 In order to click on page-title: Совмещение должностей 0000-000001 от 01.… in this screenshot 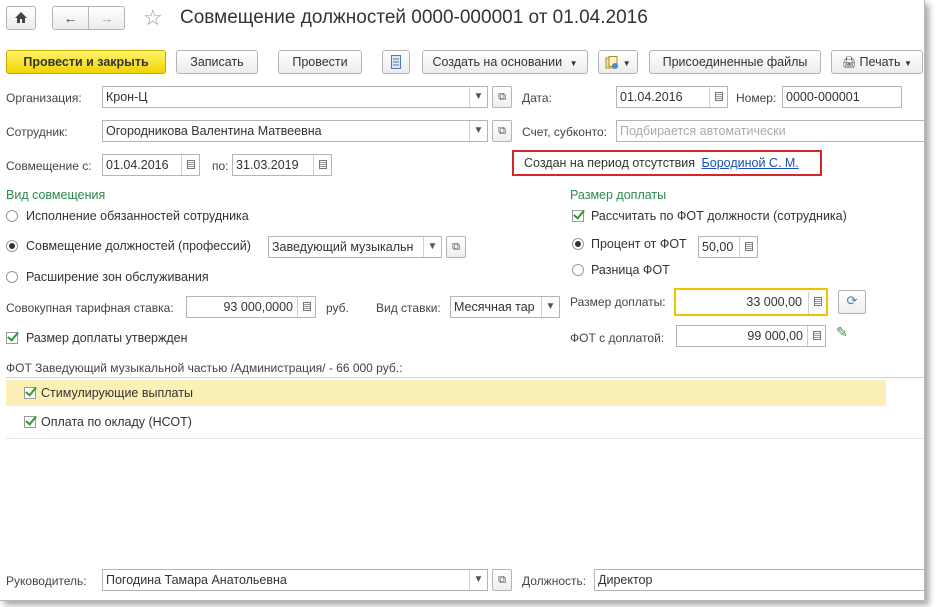, I will do `click(414, 17)`.